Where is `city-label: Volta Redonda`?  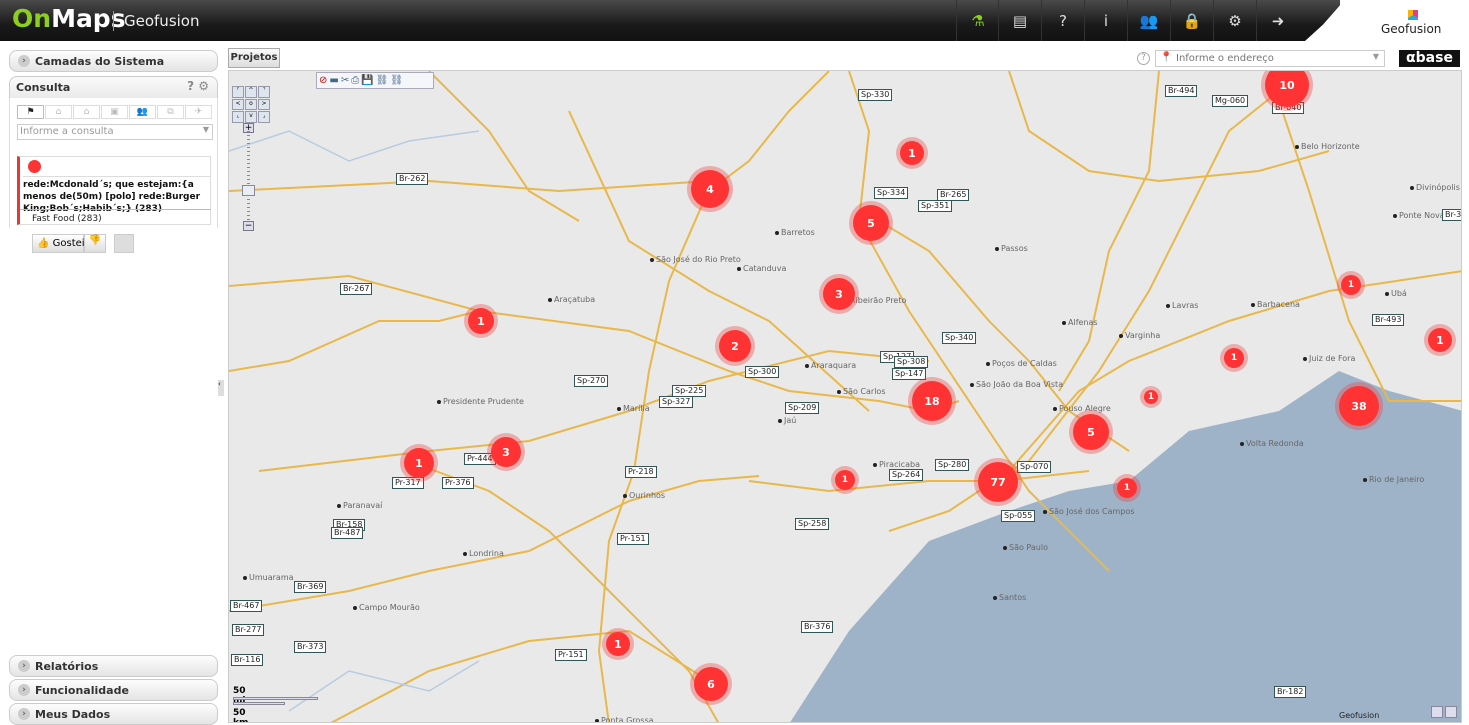
city-label: Volta Redonda is located at coordinates (1272, 443).